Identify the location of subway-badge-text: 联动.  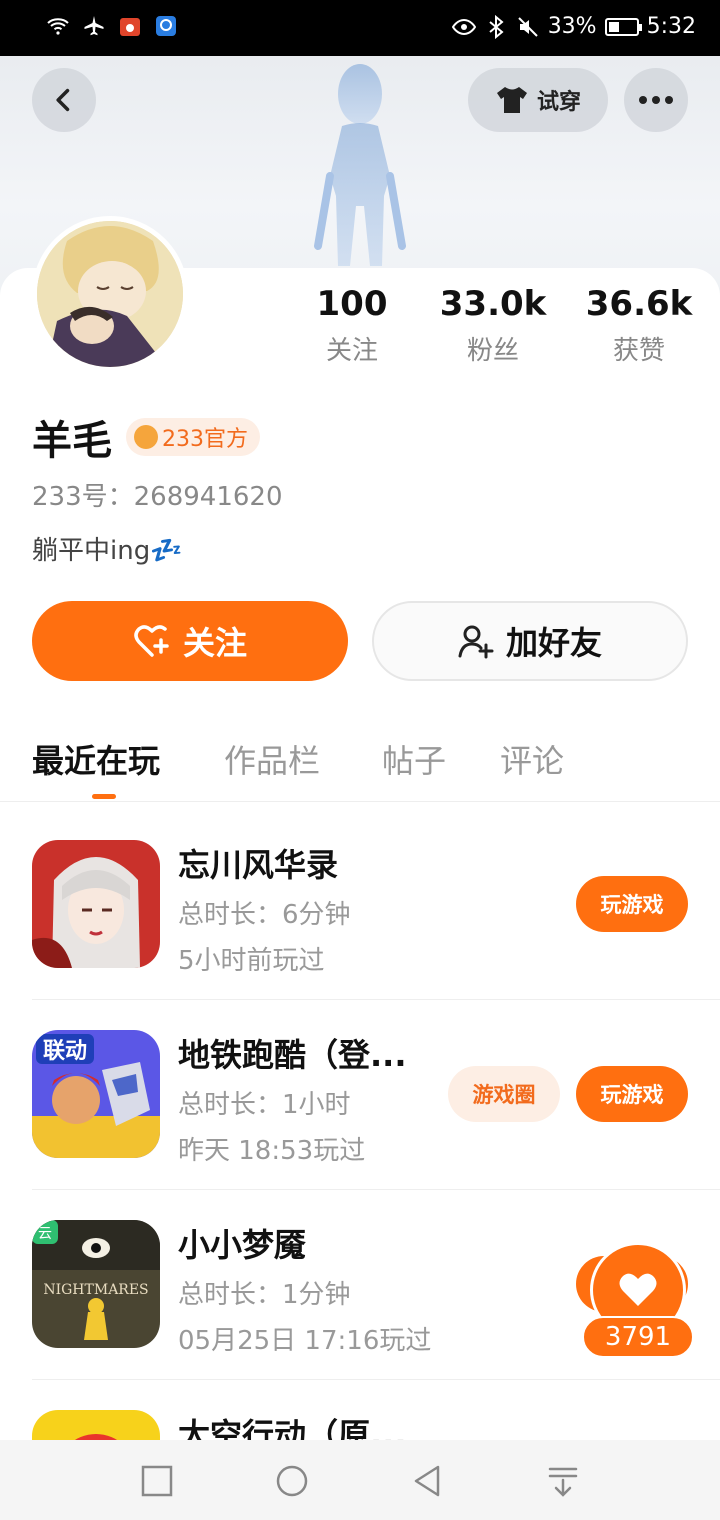
(65, 1051).